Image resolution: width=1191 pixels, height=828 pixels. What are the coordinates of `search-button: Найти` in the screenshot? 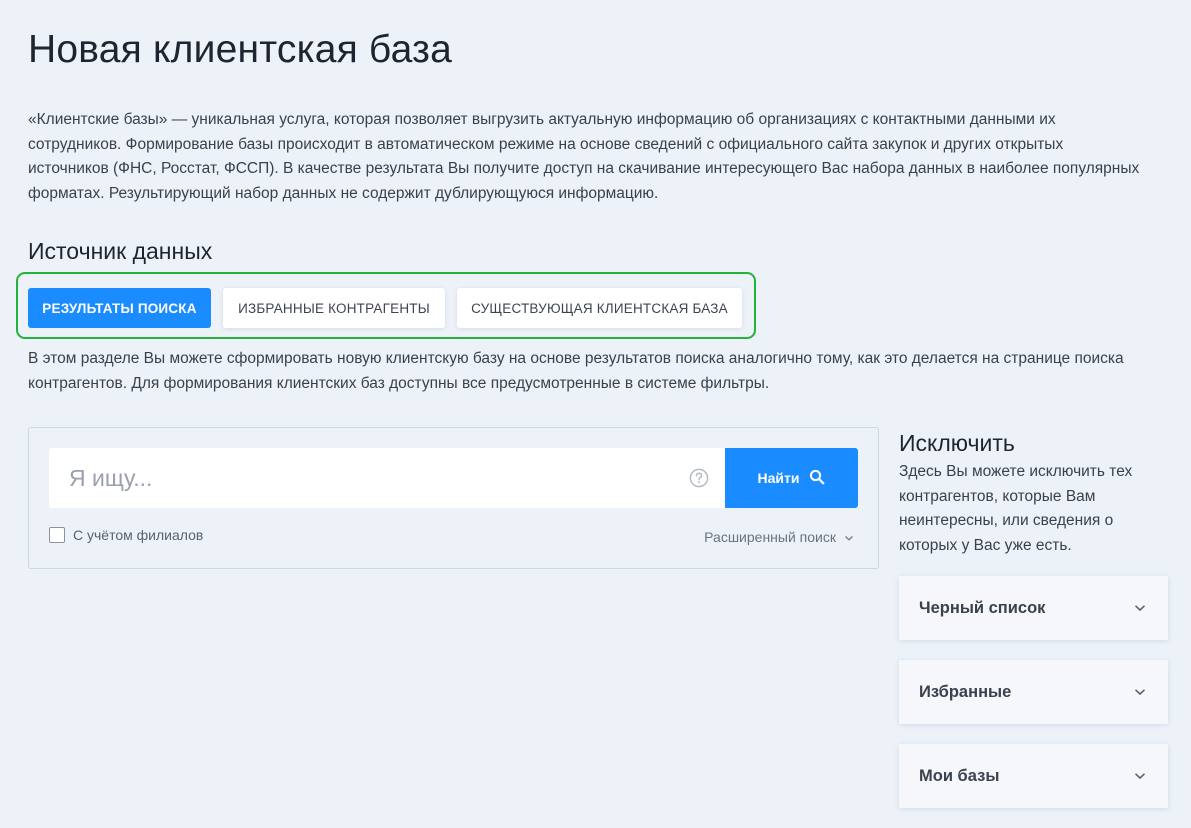 It's located at (791, 478).